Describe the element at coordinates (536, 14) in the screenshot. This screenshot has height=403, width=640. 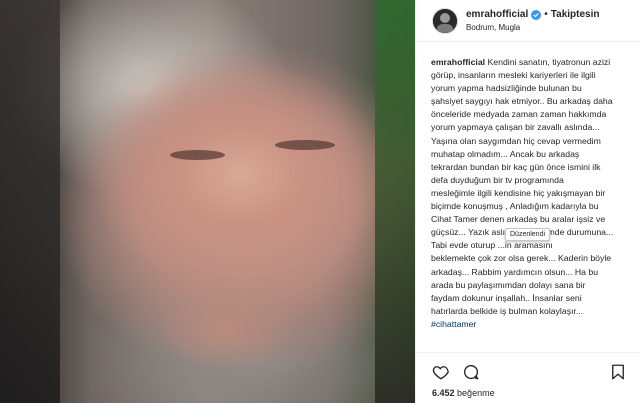
I see `verified-badge-icon` at that location.